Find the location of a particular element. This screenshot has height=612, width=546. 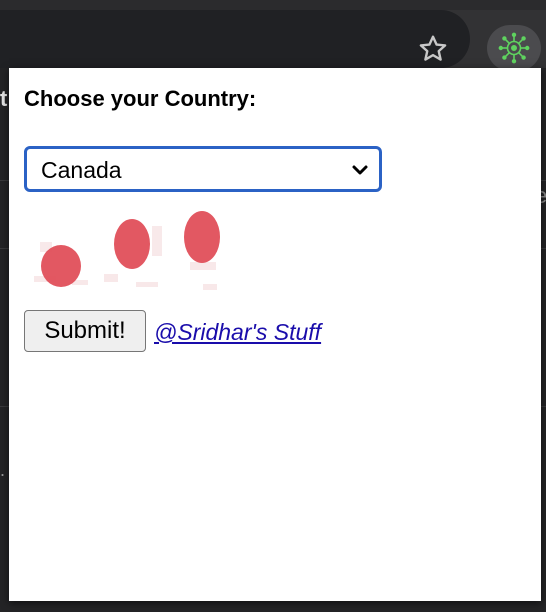

country-select: Canada is located at coordinates (203, 169).